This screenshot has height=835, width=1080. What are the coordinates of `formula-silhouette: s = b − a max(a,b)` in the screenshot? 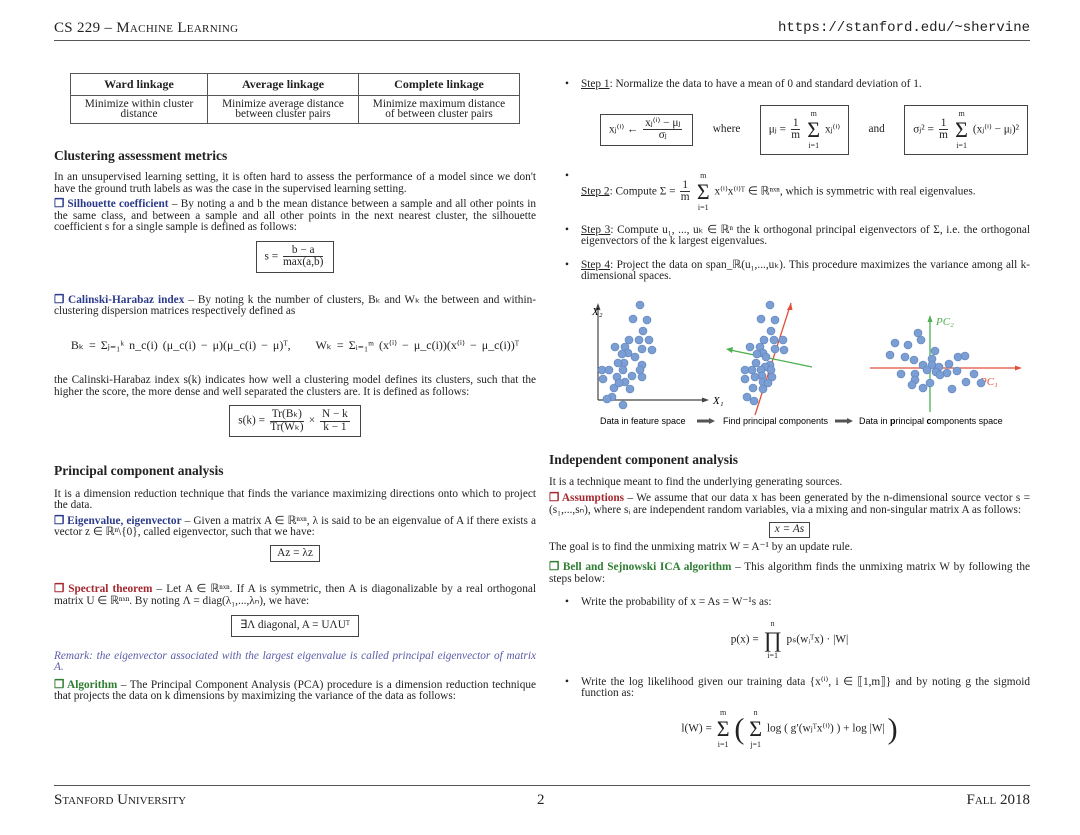 It's located at (295, 256).